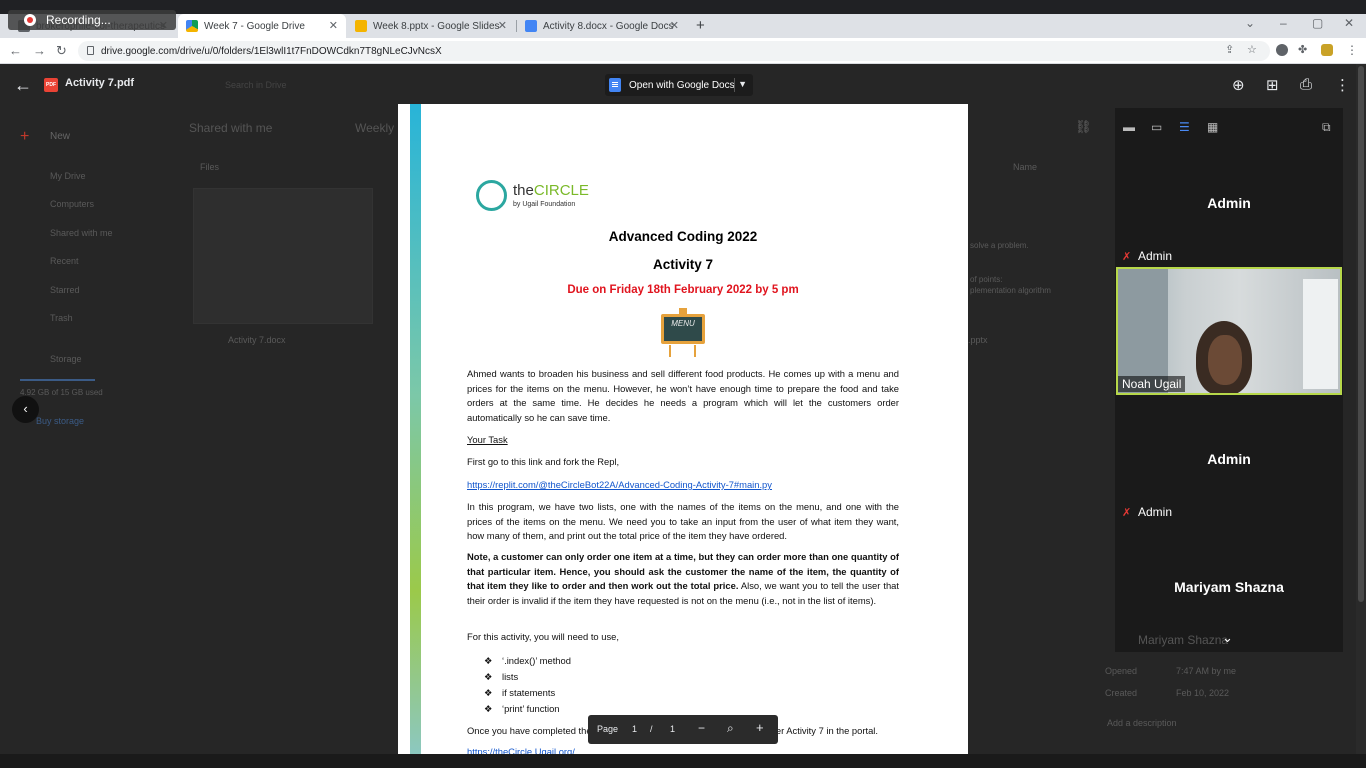 The height and width of the screenshot is (768, 1366). Describe the element at coordinates (60, 421) in the screenshot. I see `buy-storage-link: Buy storage` at that location.